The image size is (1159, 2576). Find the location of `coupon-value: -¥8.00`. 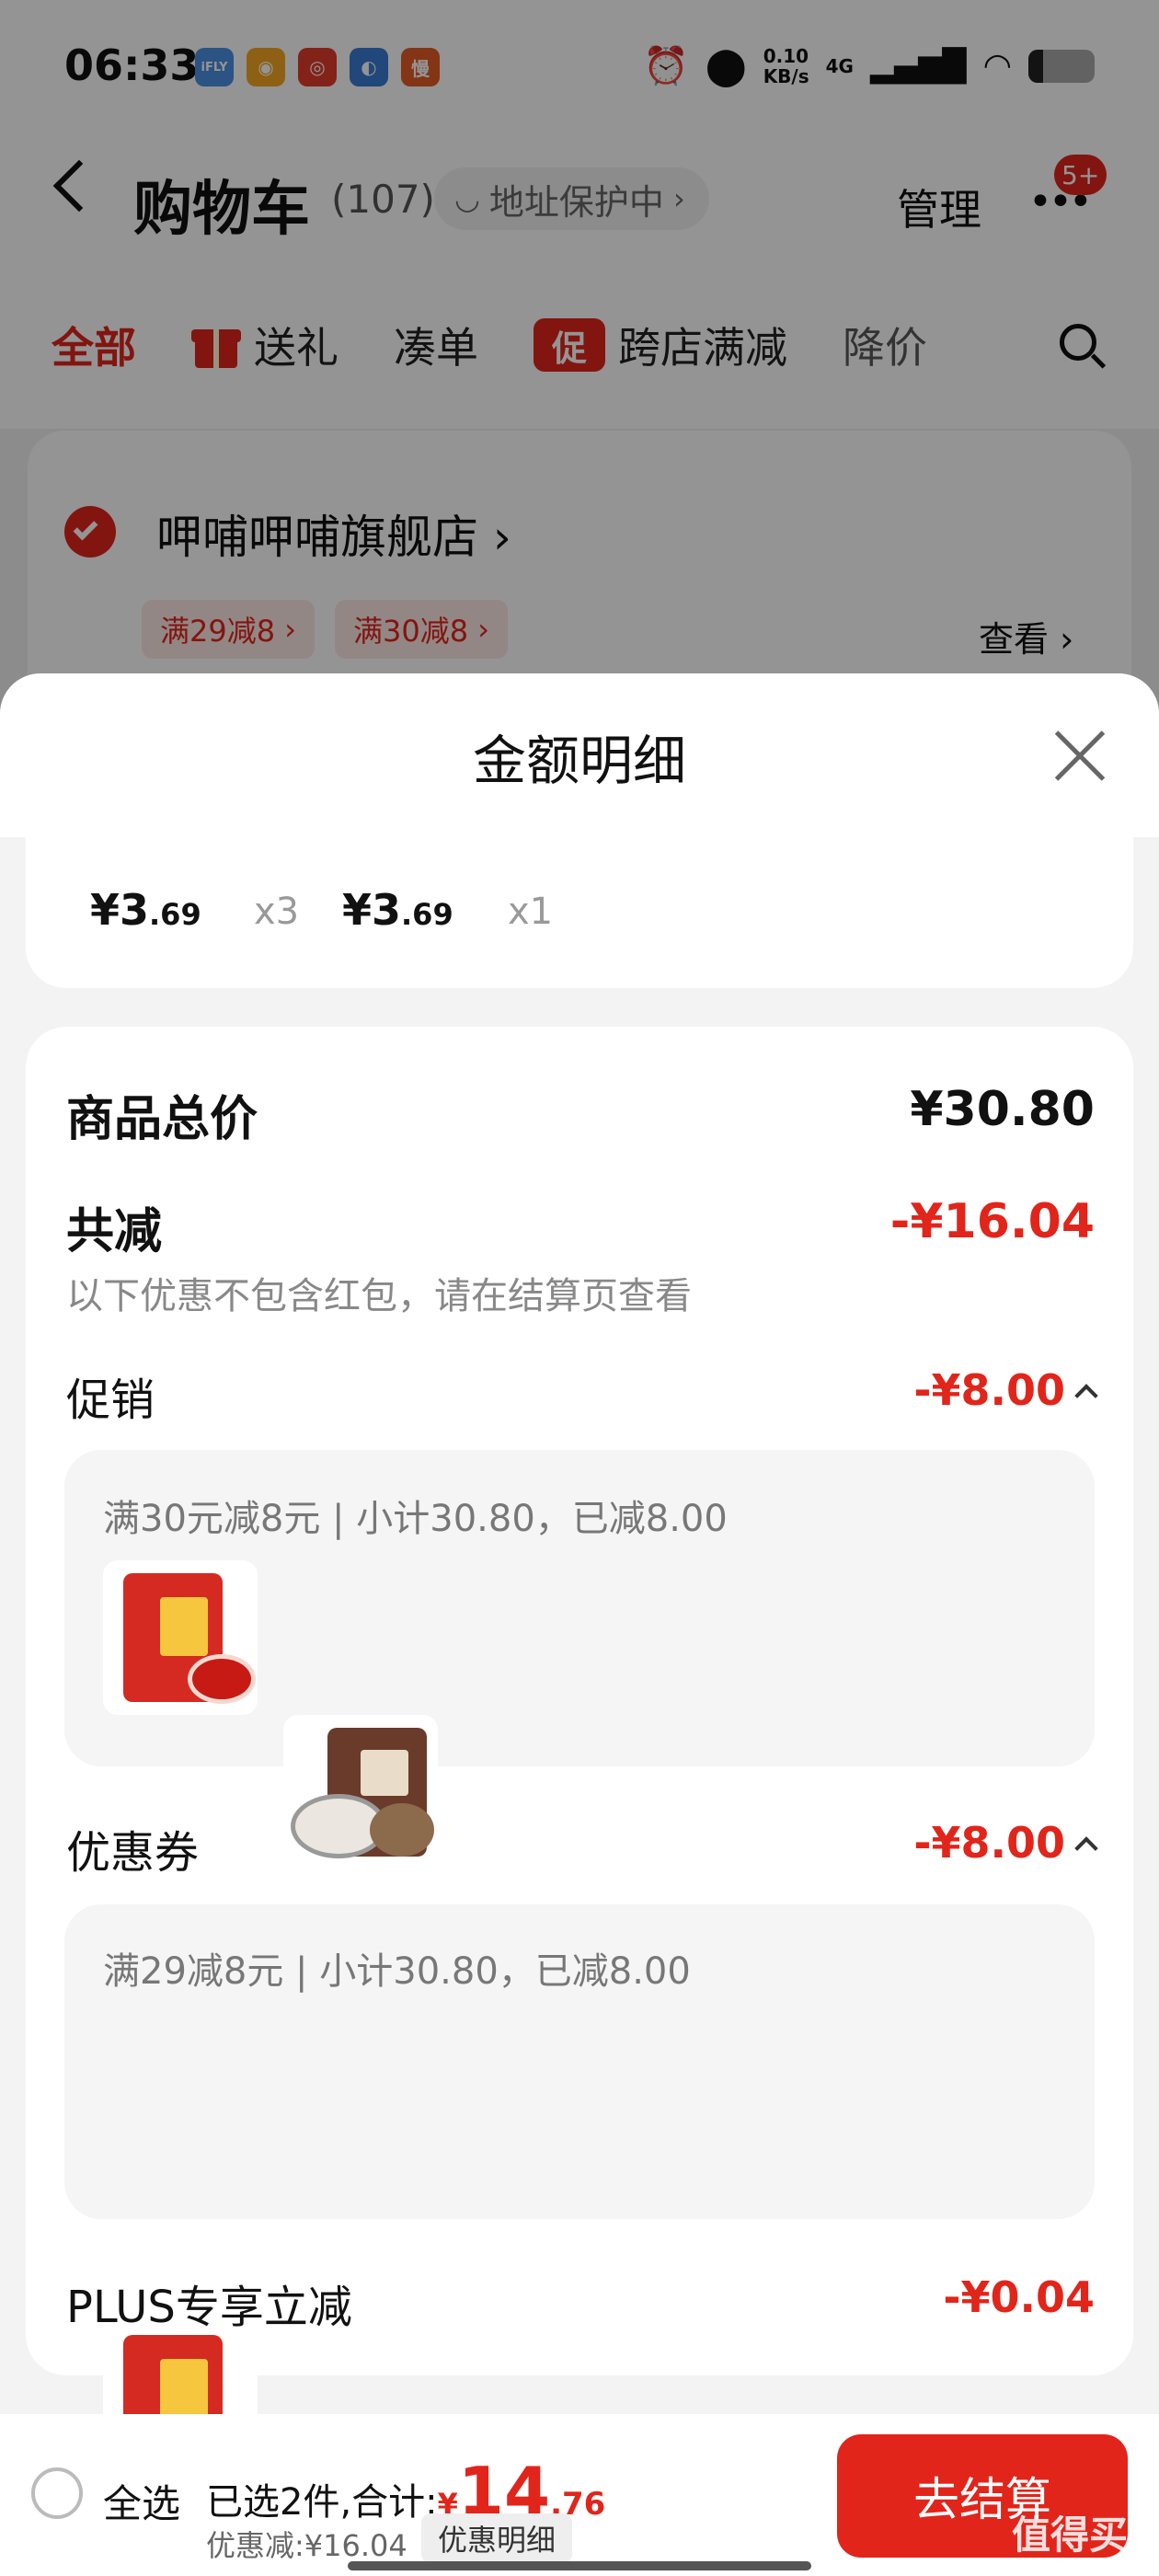

coupon-value: -¥8.00 is located at coordinates (989, 1843).